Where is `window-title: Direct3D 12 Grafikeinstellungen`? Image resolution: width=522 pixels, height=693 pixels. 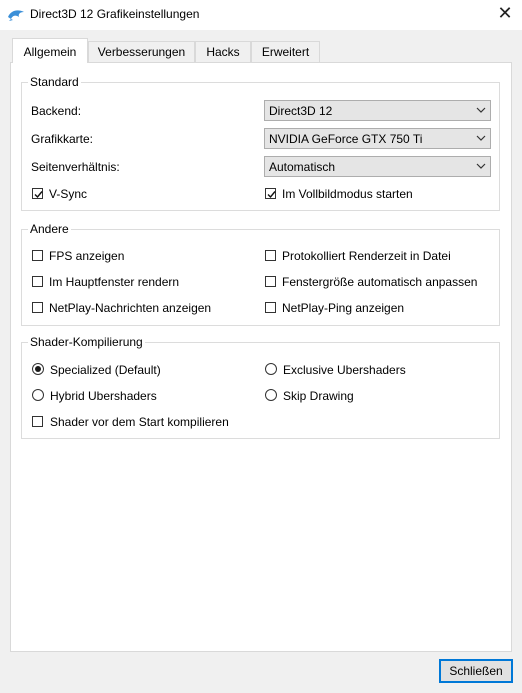 window-title: Direct3D 12 Grafikeinstellungen is located at coordinates (115, 14).